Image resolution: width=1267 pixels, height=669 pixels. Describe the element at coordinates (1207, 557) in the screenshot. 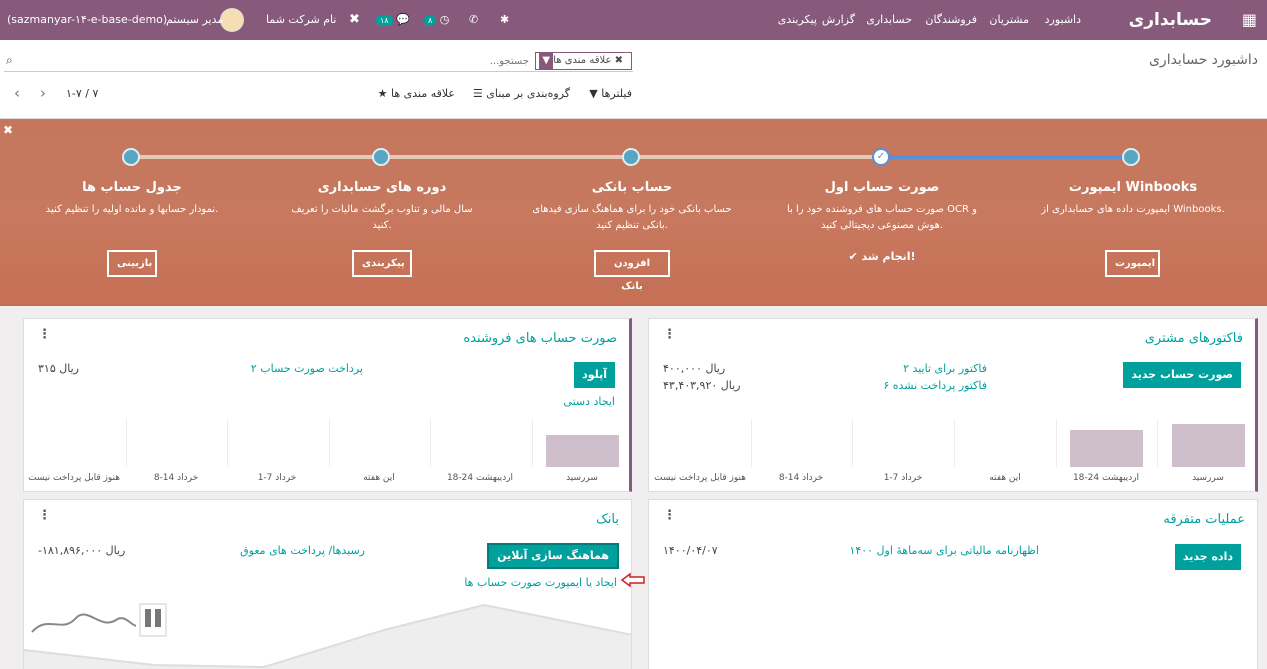

I see `new-entry-button: داده جدید` at that location.